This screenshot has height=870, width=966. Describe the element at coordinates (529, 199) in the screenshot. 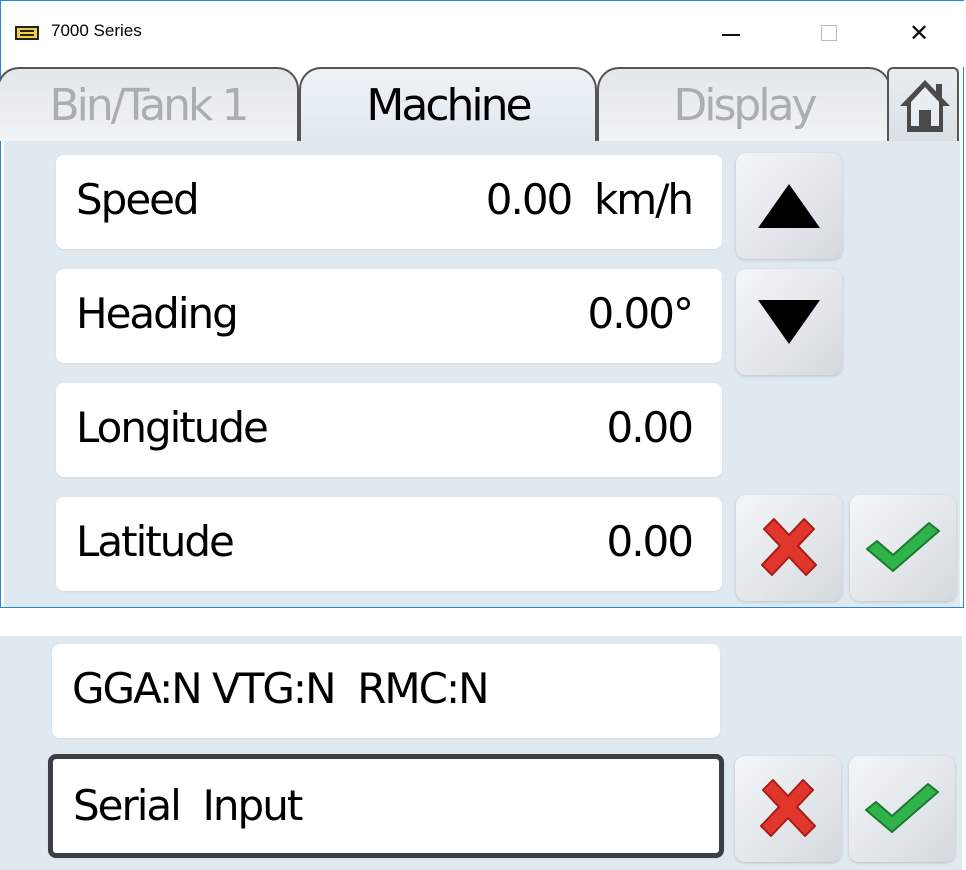

I see `speed-number: 0.00` at that location.